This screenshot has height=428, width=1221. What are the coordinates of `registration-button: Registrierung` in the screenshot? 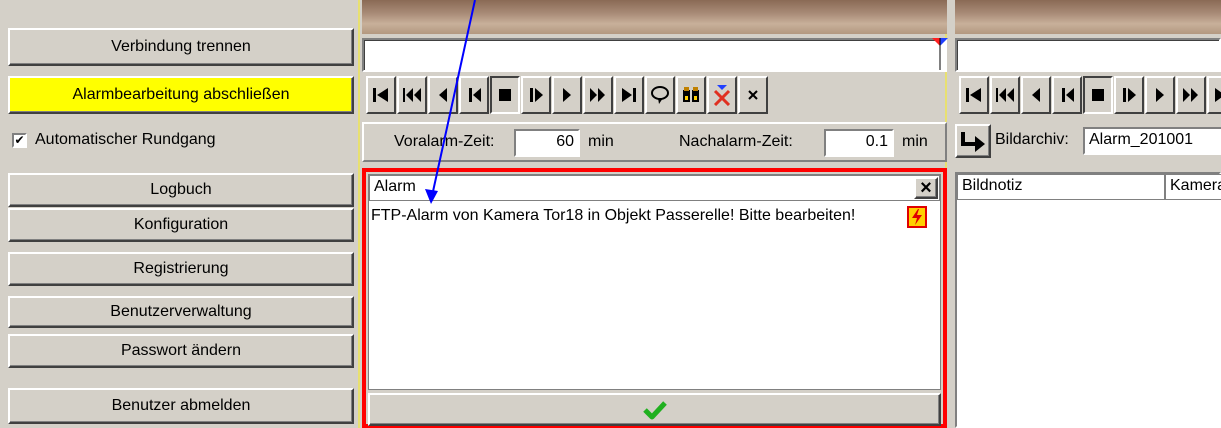 It's located at (181, 269).